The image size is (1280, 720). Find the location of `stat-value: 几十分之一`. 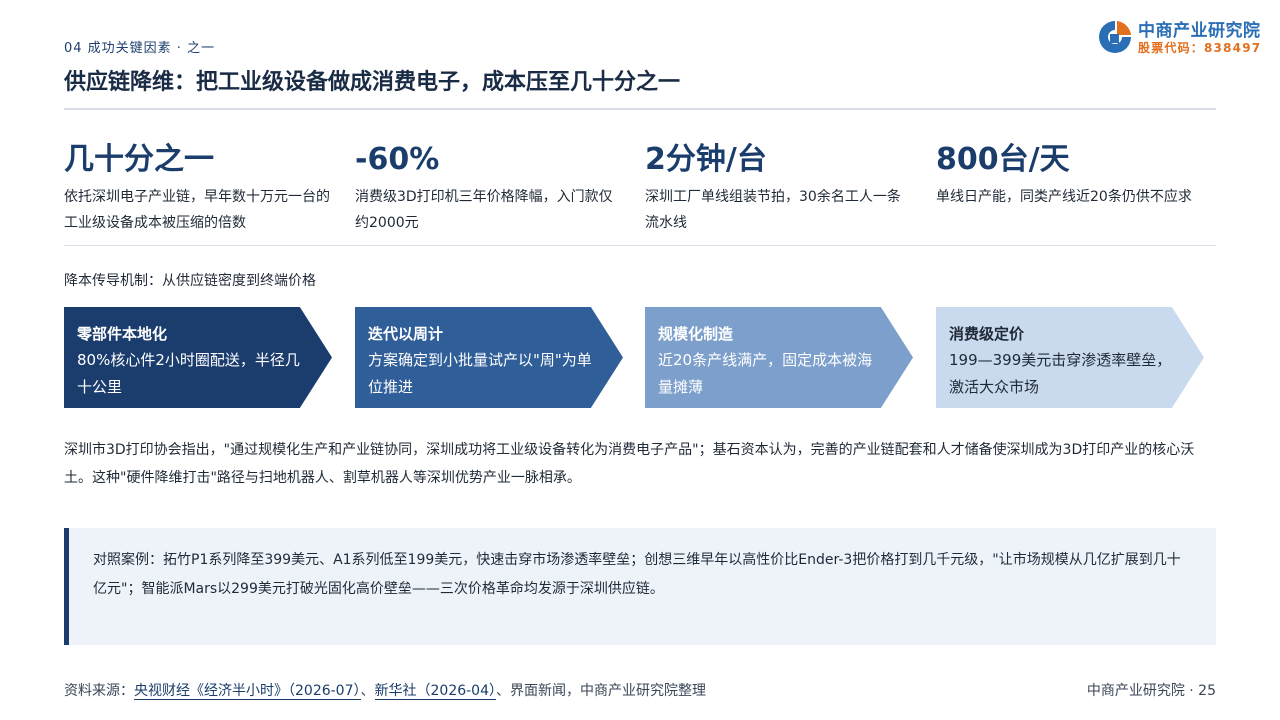

stat-value: 几十分之一 is located at coordinates (139, 159).